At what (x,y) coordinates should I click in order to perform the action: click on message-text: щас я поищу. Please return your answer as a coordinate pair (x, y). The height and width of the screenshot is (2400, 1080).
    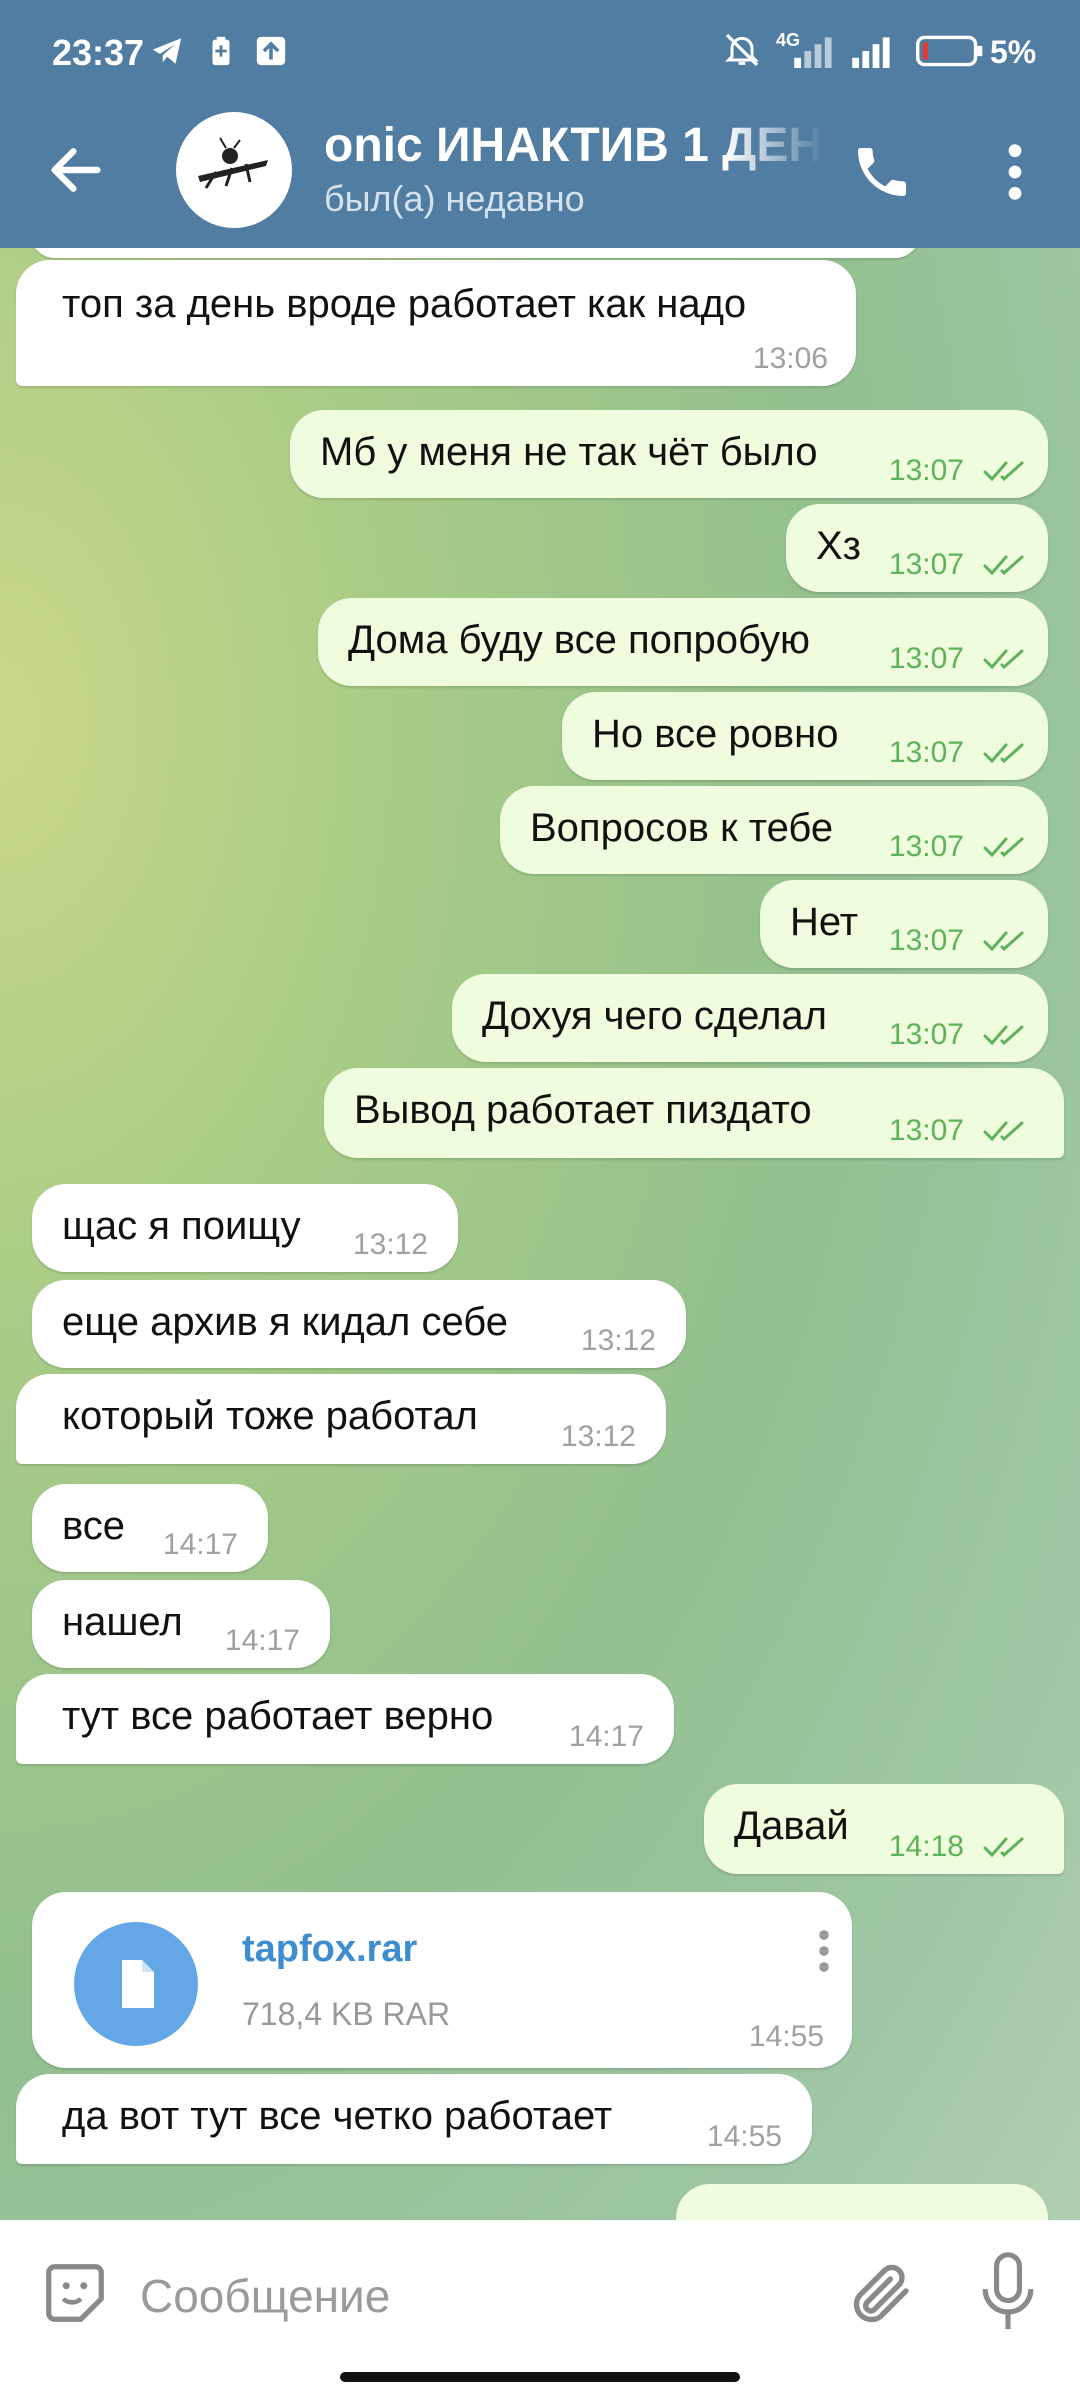
    Looking at the image, I should click on (181, 1226).